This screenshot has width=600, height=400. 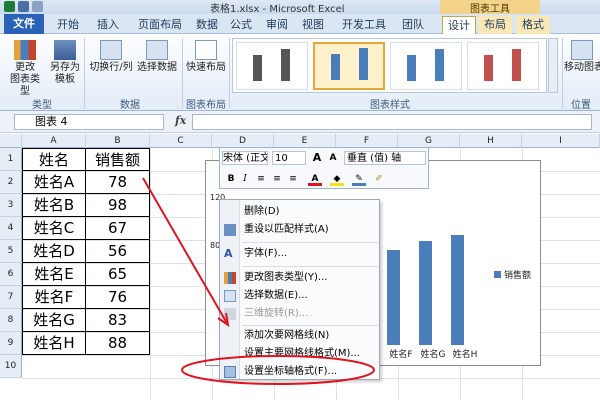 I want to click on undo-icon, so click(x=37, y=6).